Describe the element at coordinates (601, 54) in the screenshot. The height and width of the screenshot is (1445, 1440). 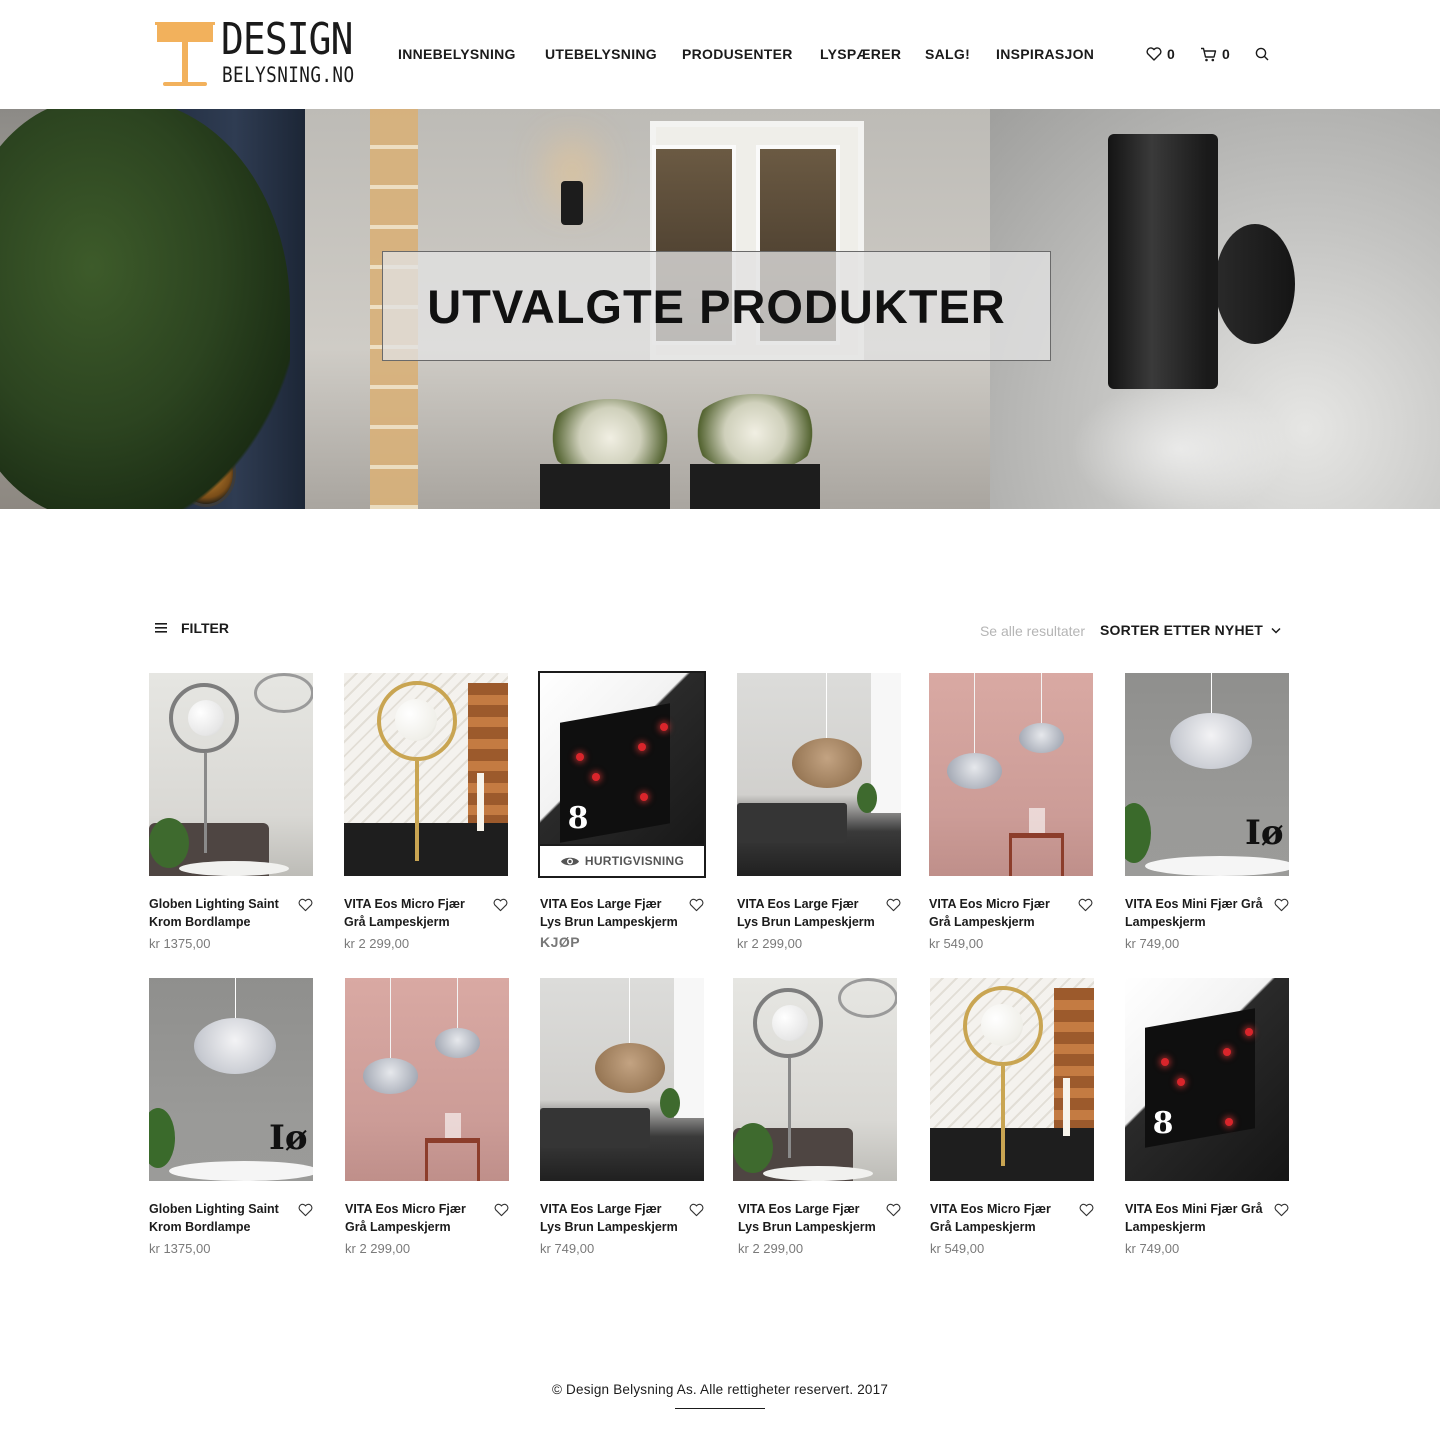
I see `nav-item-utebelysning: UTEBELYSNING` at that location.